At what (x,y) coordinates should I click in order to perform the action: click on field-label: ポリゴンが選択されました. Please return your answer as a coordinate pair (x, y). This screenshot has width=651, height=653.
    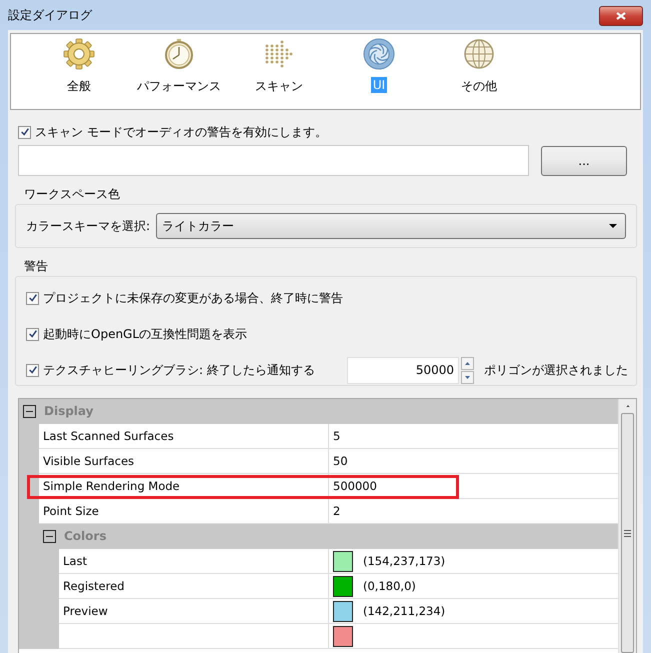
    Looking at the image, I should click on (556, 370).